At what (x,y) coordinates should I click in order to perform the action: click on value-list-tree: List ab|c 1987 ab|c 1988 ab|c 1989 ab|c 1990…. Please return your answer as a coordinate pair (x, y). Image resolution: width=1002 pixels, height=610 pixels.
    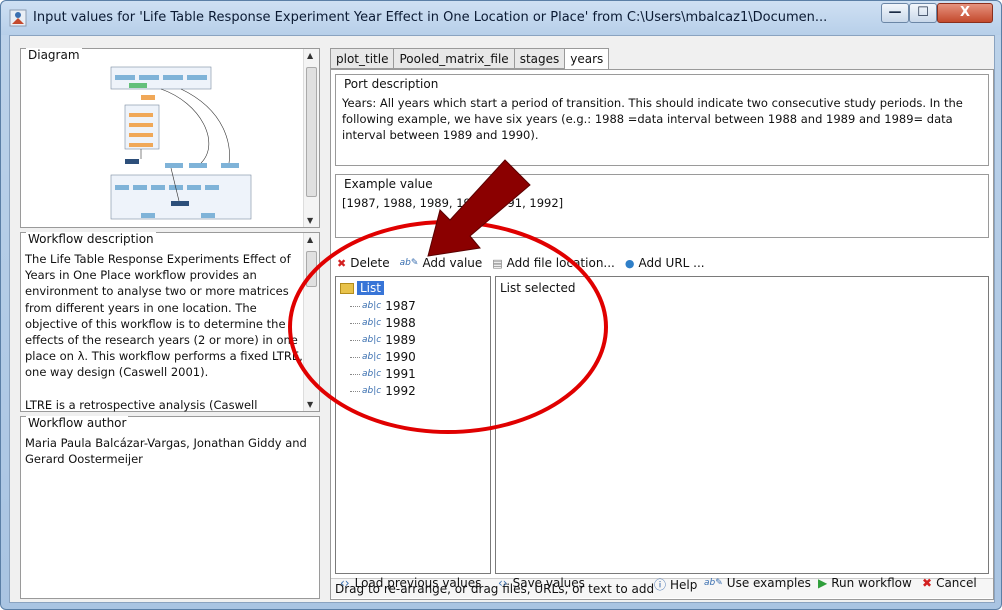
    Looking at the image, I should click on (413, 425).